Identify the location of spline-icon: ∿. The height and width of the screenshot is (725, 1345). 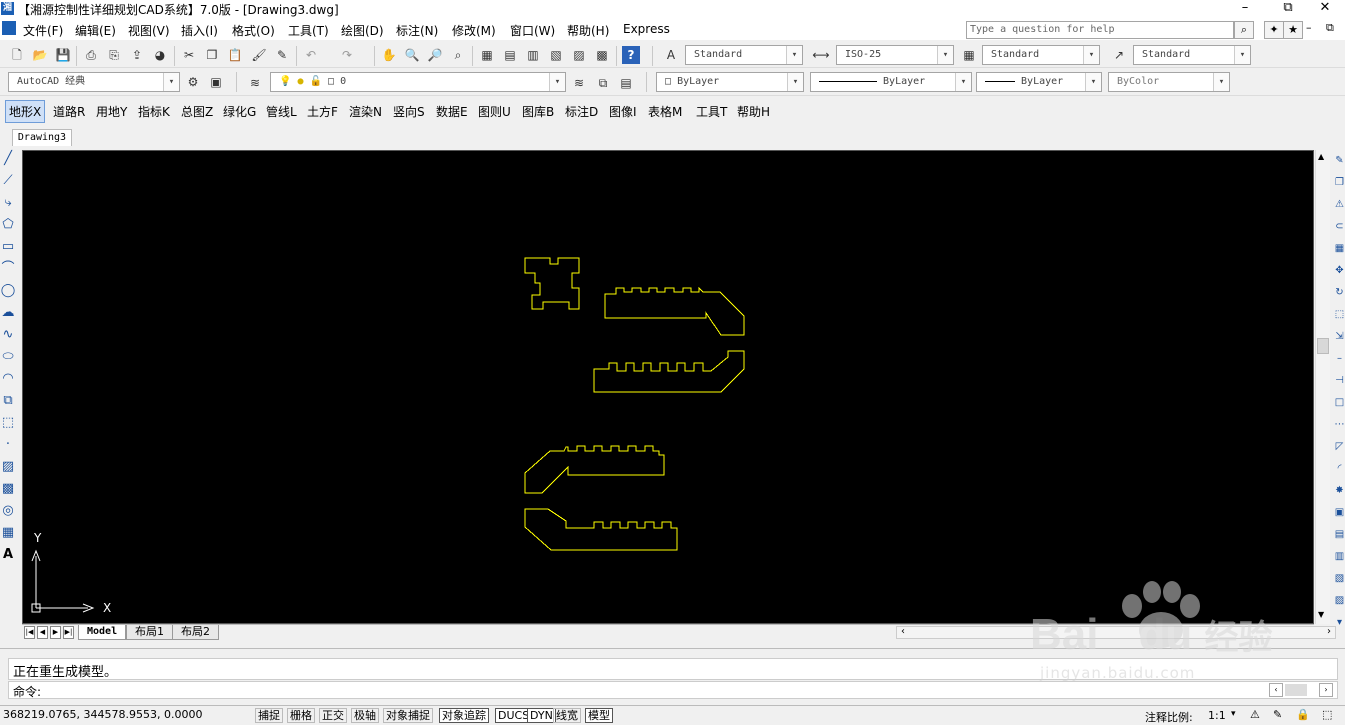
(8, 335).